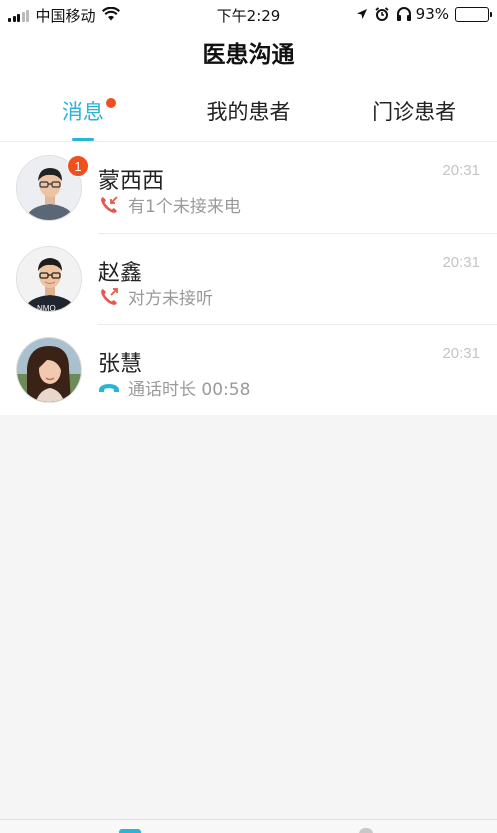 The height and width of the screenshot is (833, 497). What do you see at coordinates (109, 388) in the screenshot?
I see `call-ended-icon` at bounding box center [109, 388].